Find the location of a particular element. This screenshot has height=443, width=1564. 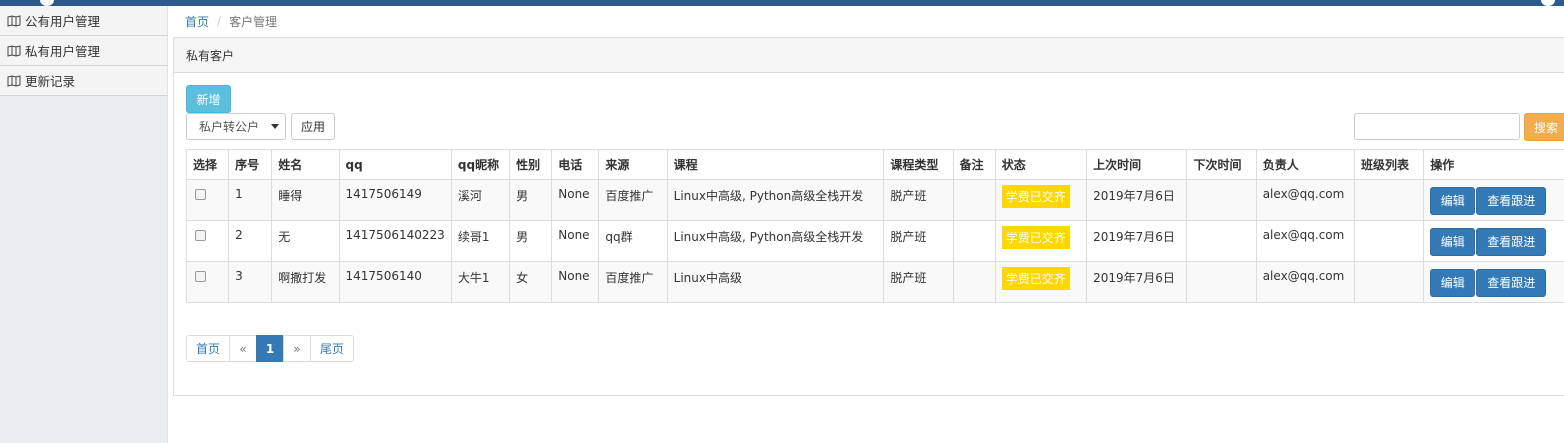

cell-index: 1 is located at coordinates (250, 200).